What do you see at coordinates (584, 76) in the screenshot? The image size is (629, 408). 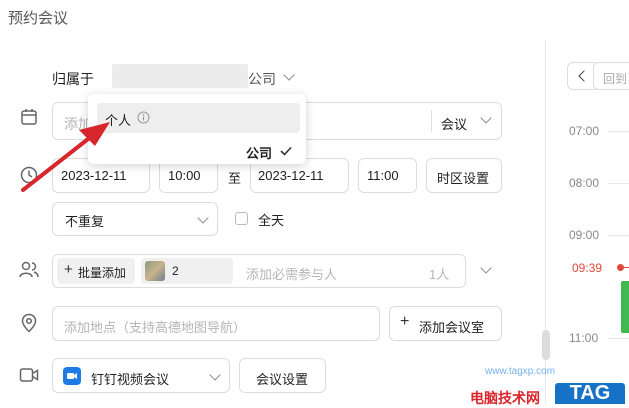 I see `chevron-left-icon` at bounding box center [584, 76].